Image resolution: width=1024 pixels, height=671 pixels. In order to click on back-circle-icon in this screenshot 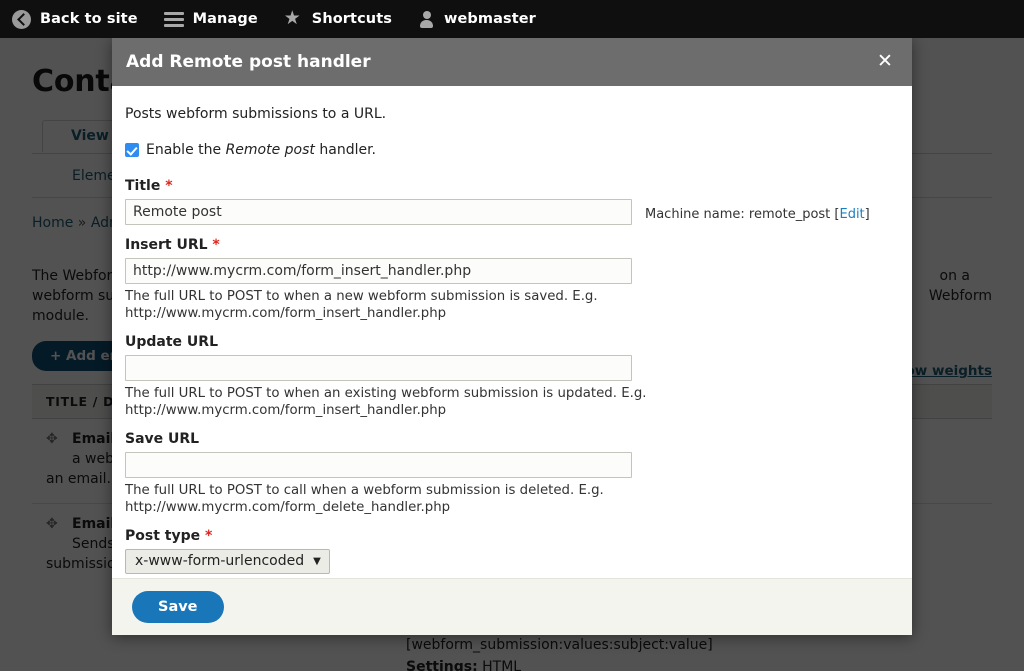, I will do `click(21, 19)`.